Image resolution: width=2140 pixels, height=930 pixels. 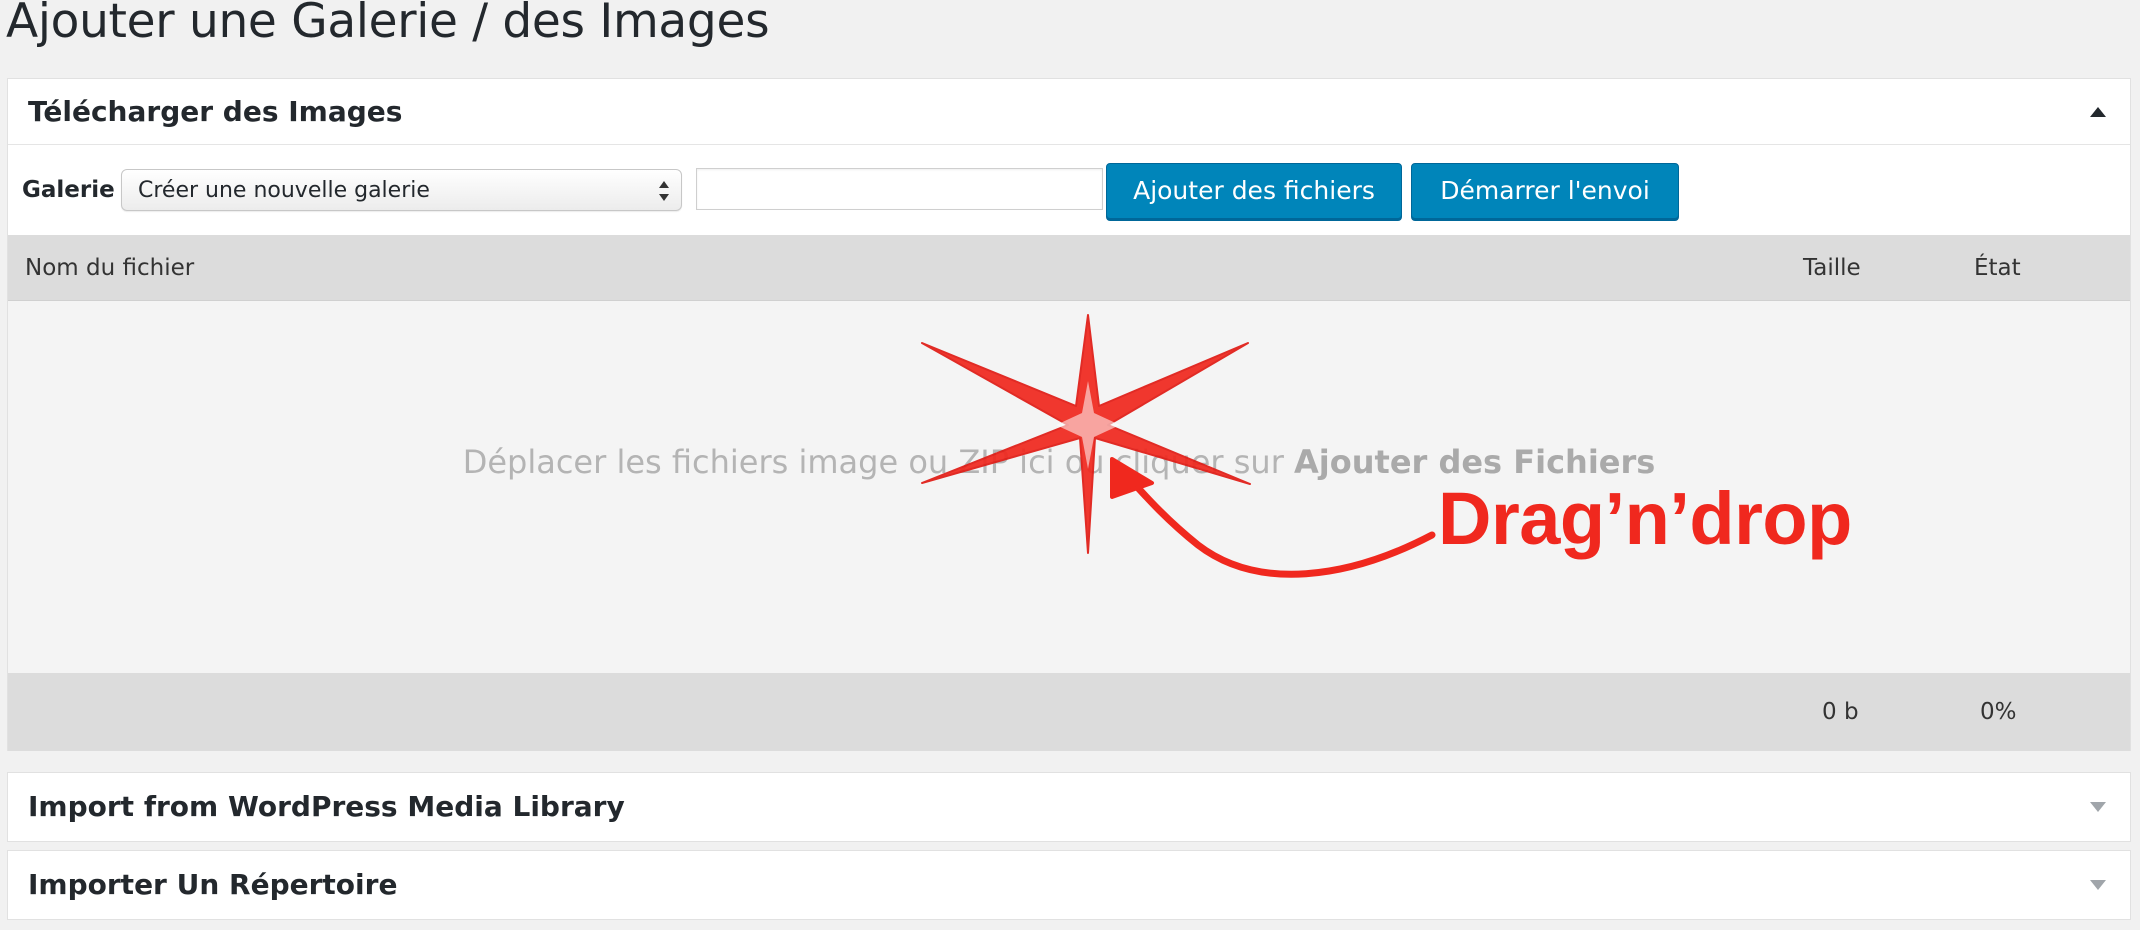 What do you see at coordinates (1254, 191) in the screenshot?
I see `add-files-button: Ajouter des fichiers` at bounding box center [1254, 191].